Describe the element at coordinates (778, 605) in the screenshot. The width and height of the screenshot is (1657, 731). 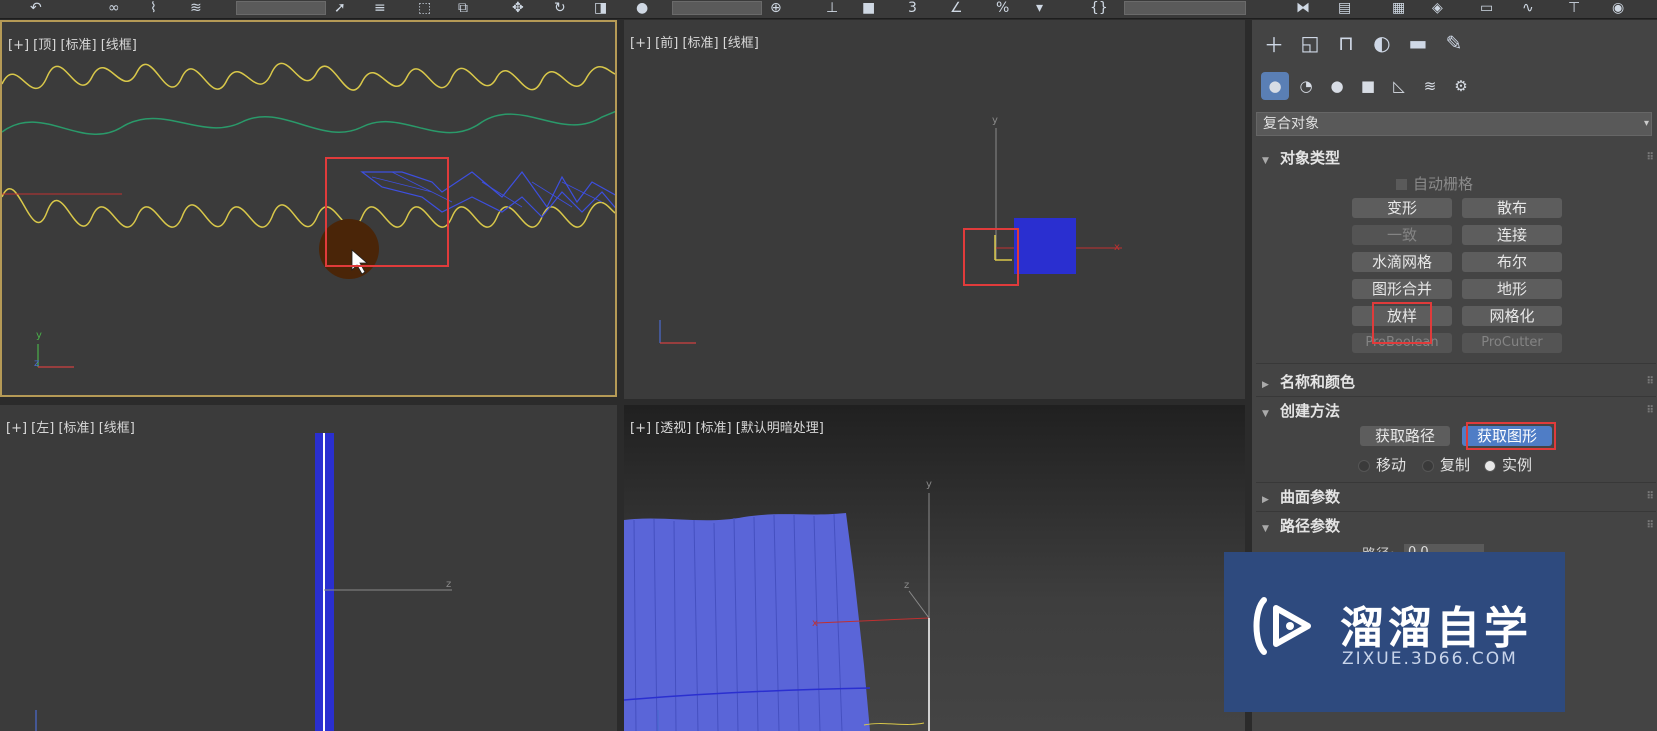
I see `perspective-viewport-canvas: y x z` at that location.